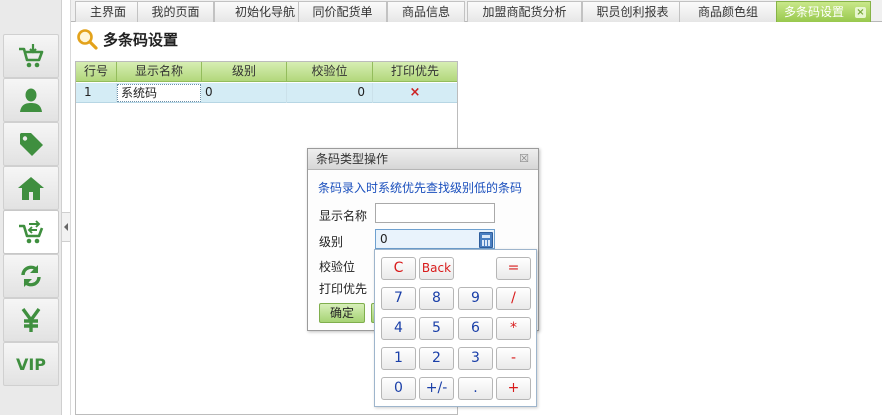 The height and width of the screenshot is (415, 882). Describe the element at coordinates (244, 72) in the screenshot. I see `column-header-level: 级别` at that location.